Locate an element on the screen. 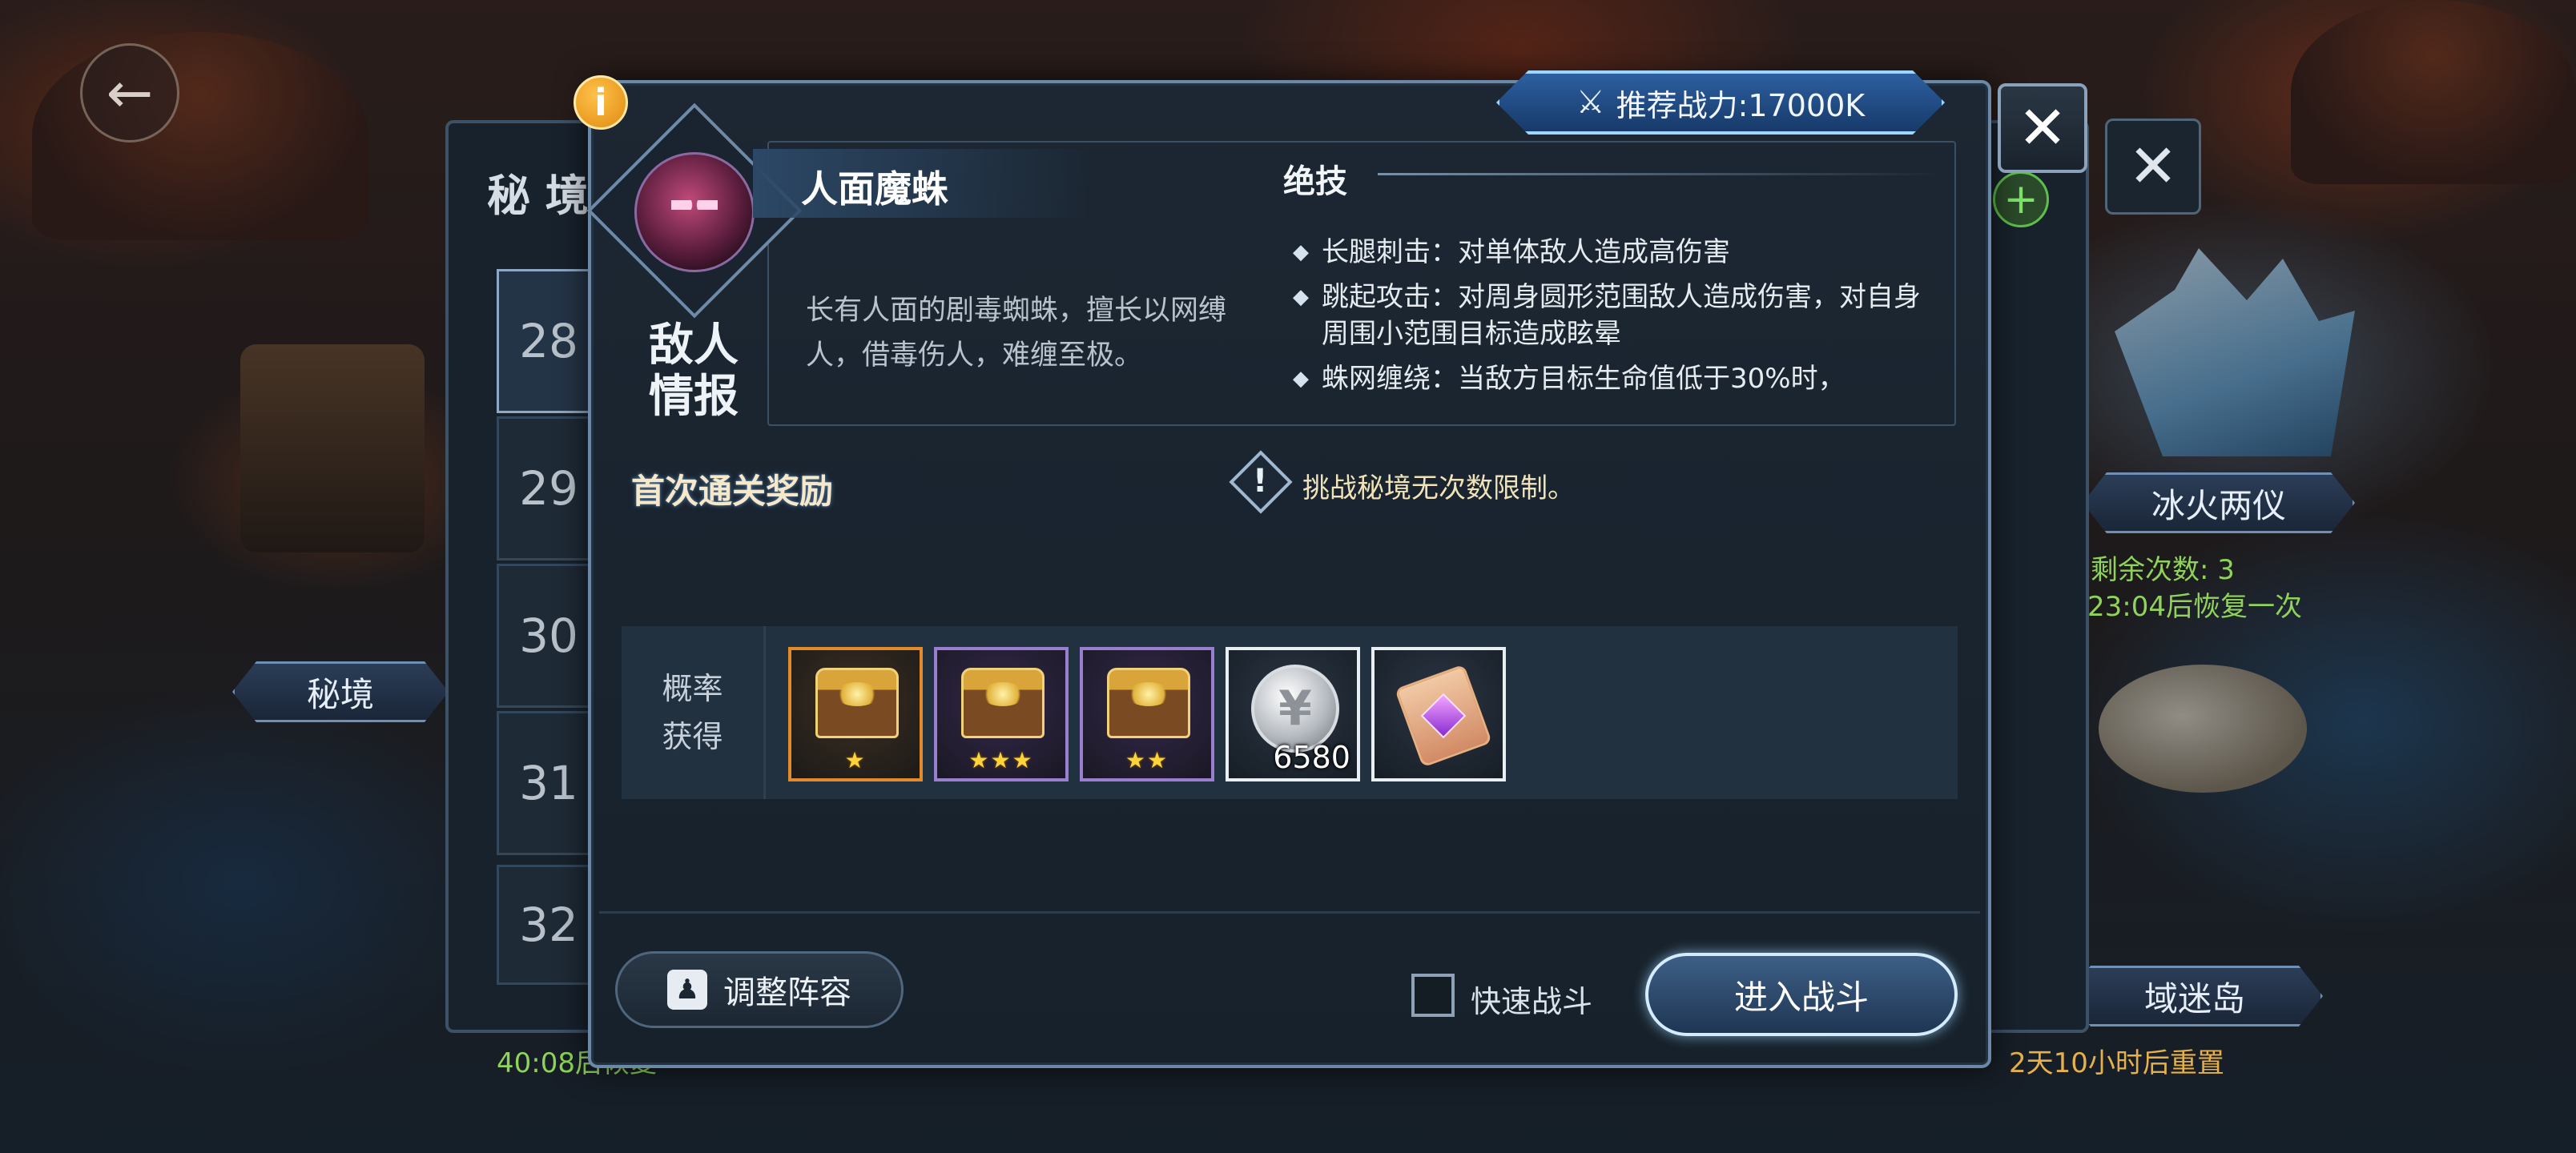 This screenshot has width=2576, height=1153. stage-row: 29 is located at coordinates (549, 488).